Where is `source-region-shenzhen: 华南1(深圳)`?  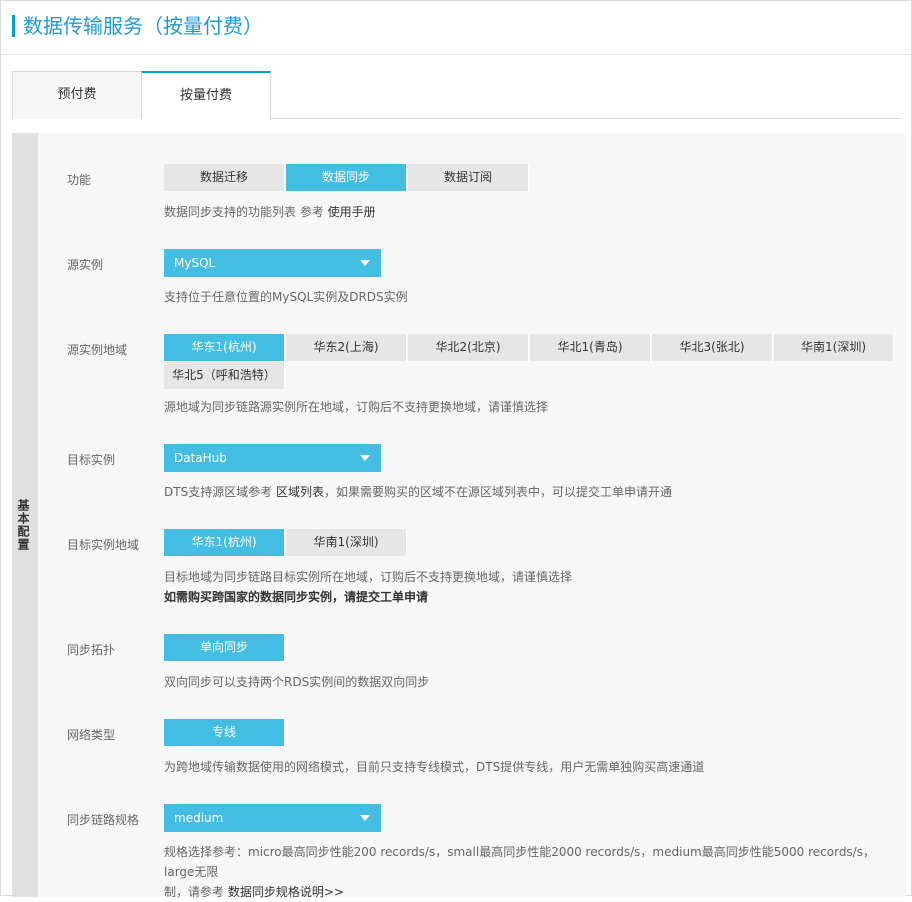 source-region-shenzhen: 华南1(深圳) is located at coordinates (834, 347).